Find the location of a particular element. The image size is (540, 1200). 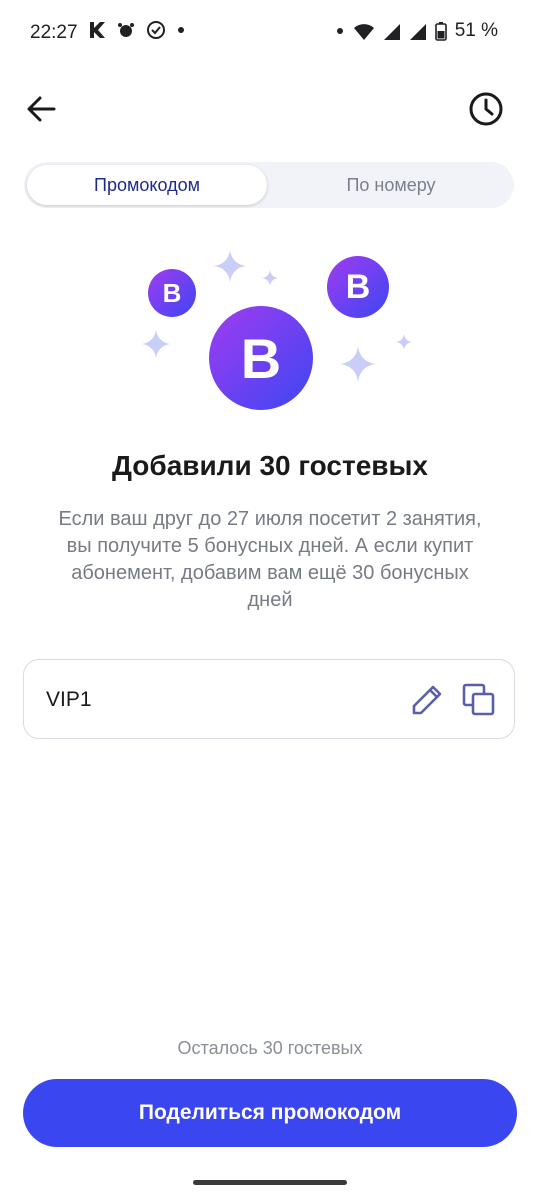

home-indicator is located at coordinates (270, 1182).